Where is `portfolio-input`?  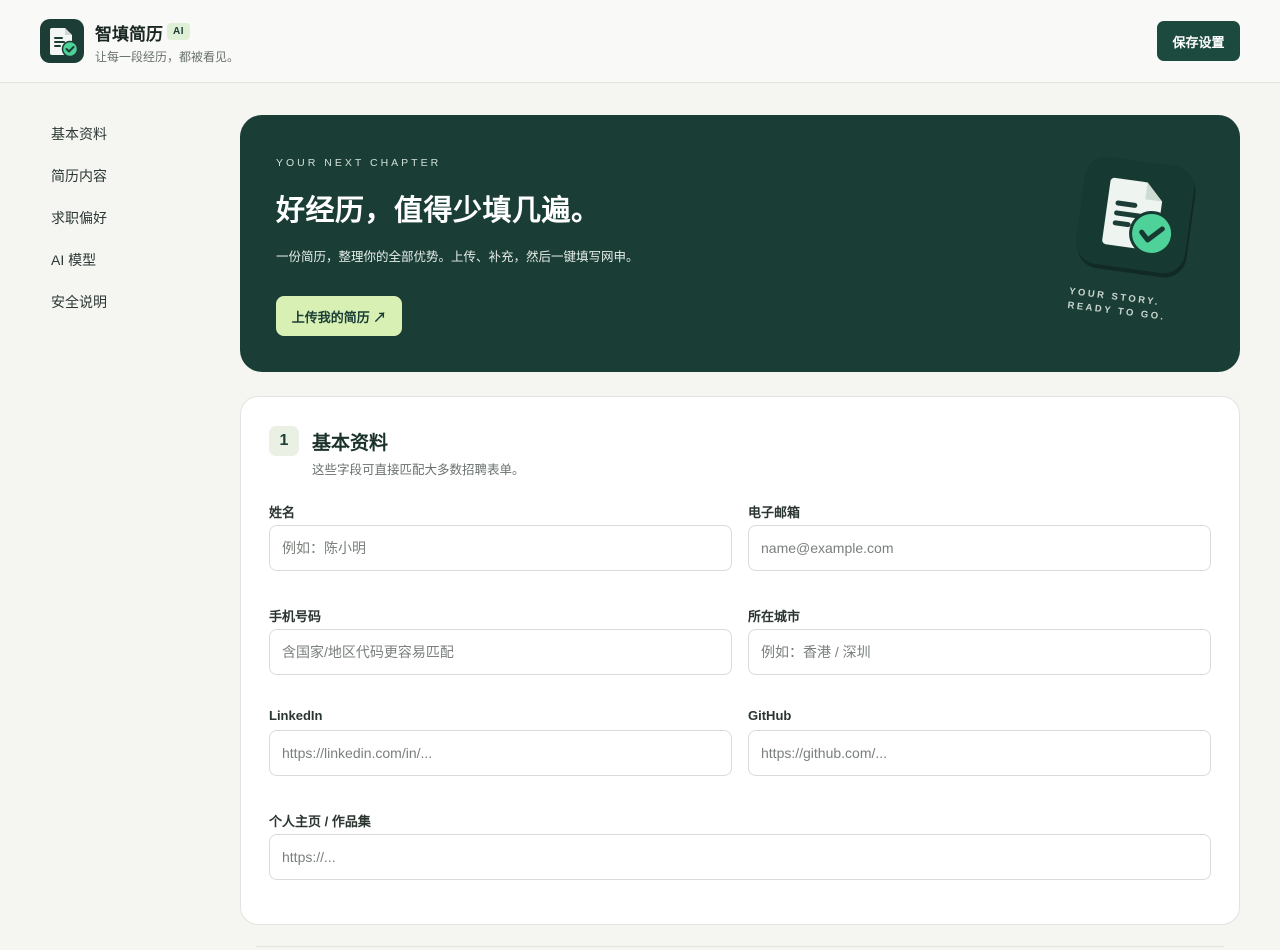 portfolio-input is located at coordinates (740, 857).